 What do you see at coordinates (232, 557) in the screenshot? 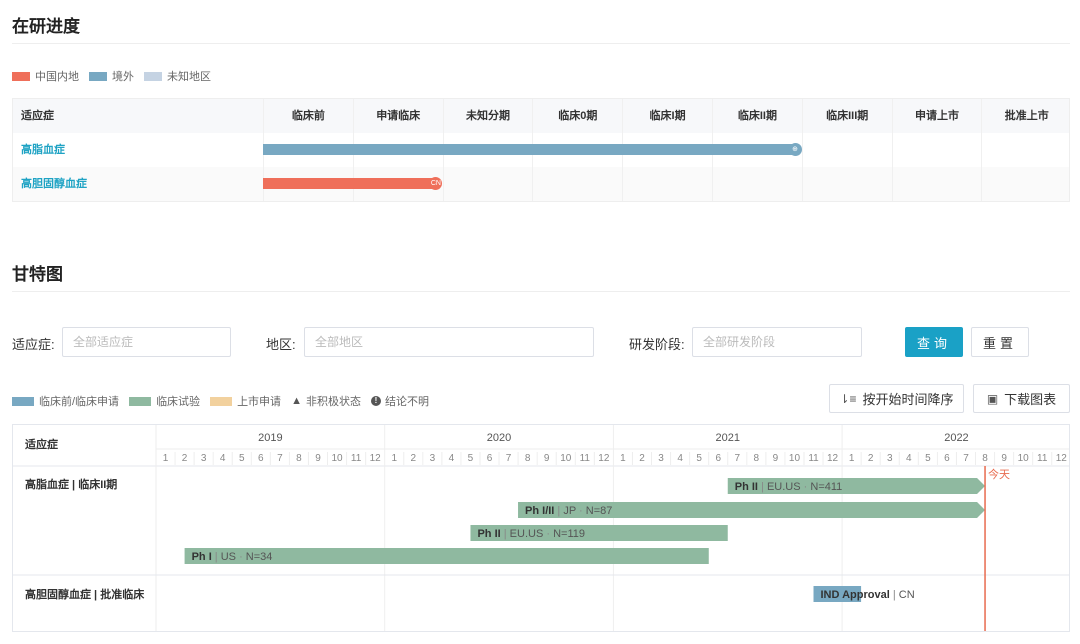
I see `gantt-bar-label: Ph I | US · N=34` at bounding box center [232, 557].